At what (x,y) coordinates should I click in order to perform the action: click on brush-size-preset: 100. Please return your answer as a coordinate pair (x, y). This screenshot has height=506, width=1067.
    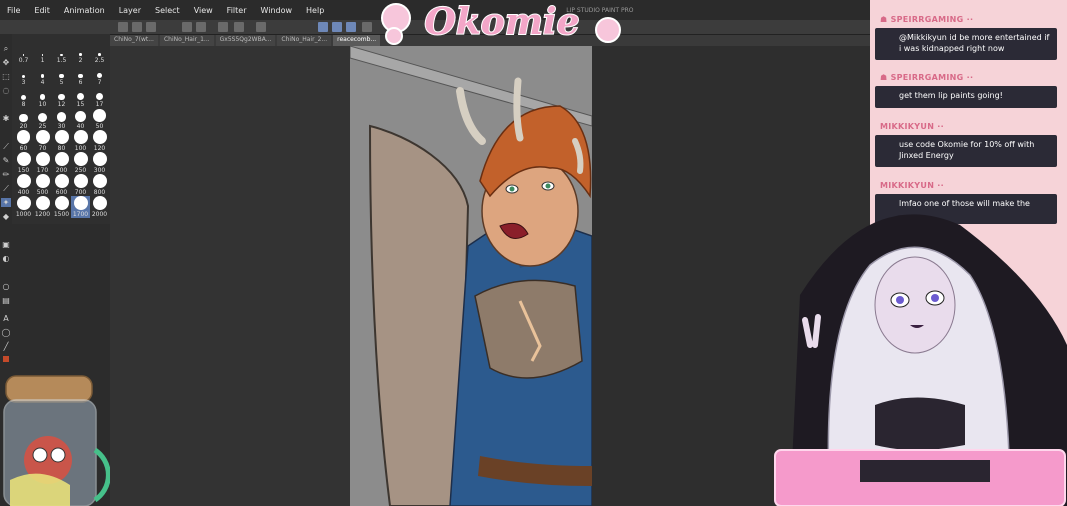
    Looking at the image, I should click on (80, 141).